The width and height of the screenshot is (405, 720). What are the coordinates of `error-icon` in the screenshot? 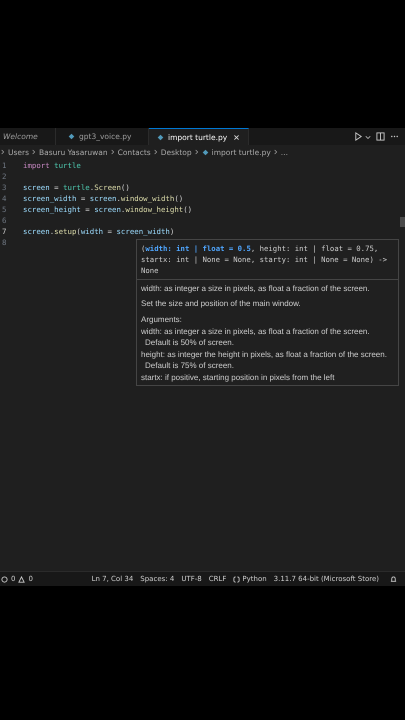 It's located at (4, 579).